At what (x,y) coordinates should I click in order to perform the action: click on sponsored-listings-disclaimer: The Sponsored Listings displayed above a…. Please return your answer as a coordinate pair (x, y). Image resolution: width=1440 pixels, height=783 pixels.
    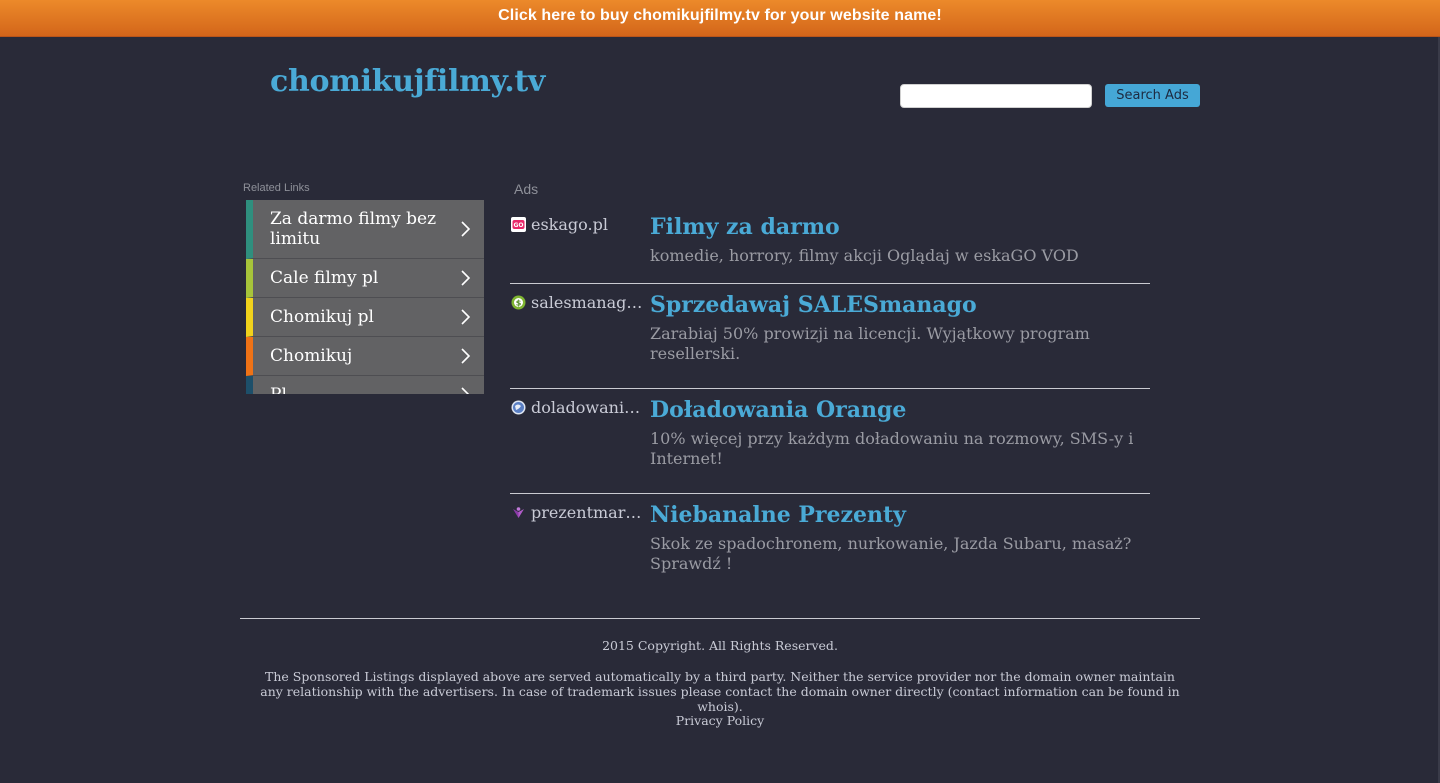
    Looking at the image, I should click on (720, 691).